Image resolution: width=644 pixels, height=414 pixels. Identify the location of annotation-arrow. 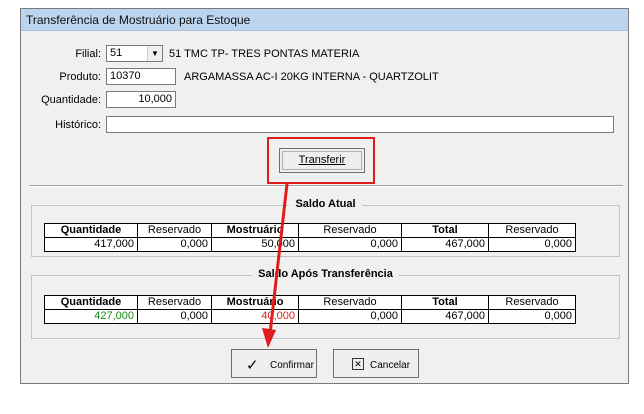
(275, 265).